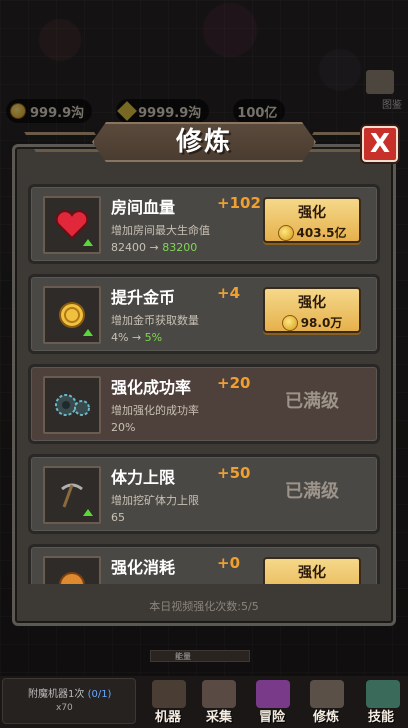 The width and height of the screenshot is (408, 728). I want to click on upgrade-cost: 403.5亿, so click(312, 232).